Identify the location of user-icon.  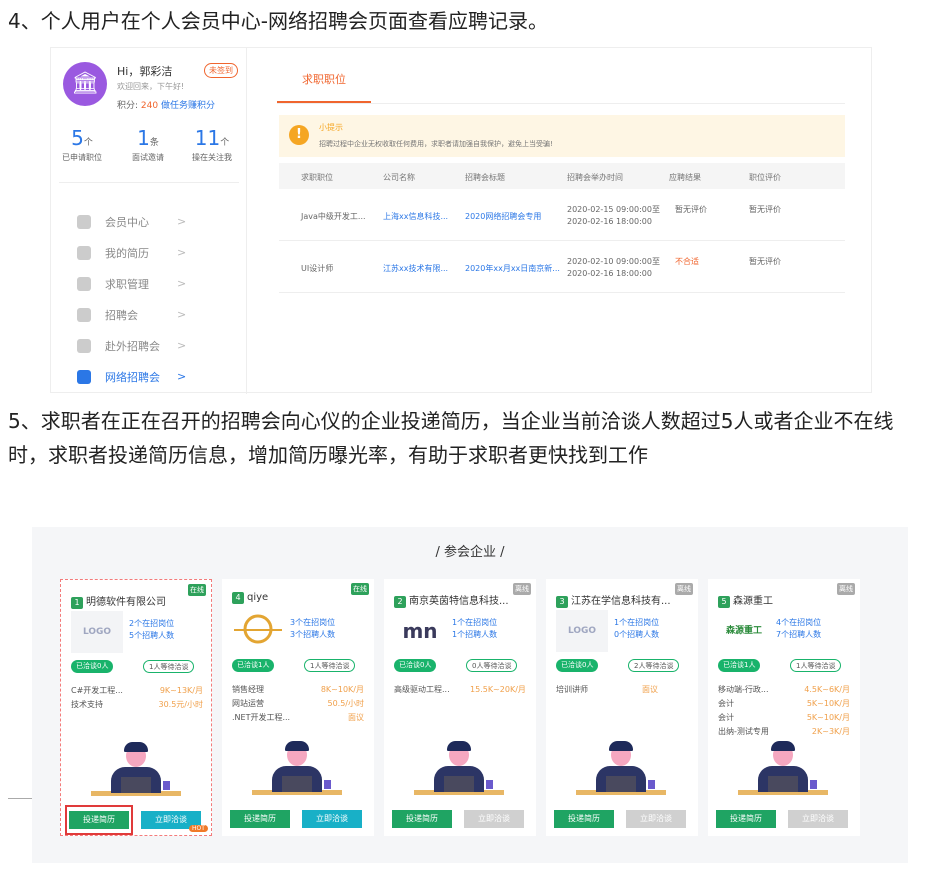
(84, 221).